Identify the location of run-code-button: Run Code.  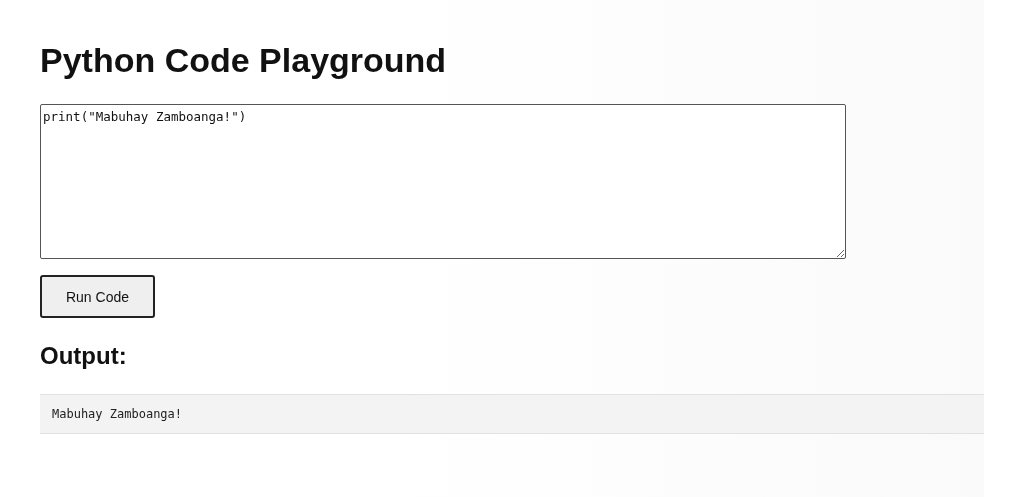
(97, 296).